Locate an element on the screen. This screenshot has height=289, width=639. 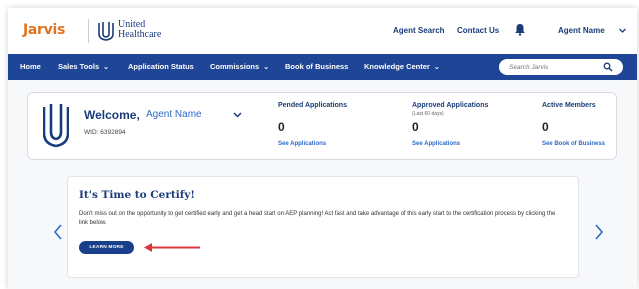
stat-active-members-label: Active Members is located at coordinates (569, 105).